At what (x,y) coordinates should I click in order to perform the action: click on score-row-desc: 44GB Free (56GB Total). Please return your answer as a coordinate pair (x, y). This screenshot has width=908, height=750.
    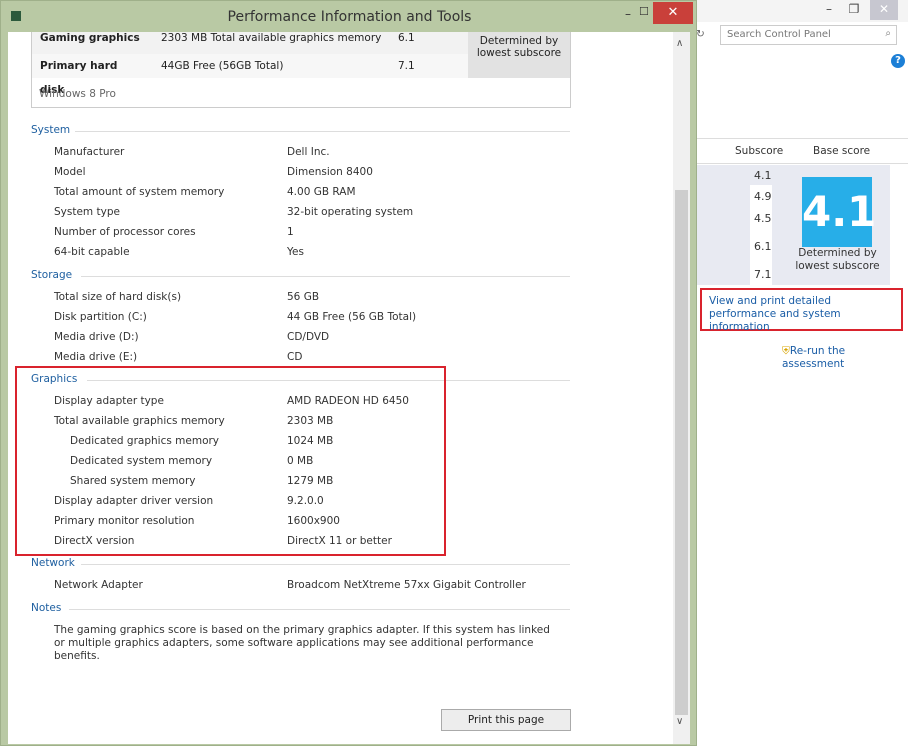
    Looking at the image, I should click on (271, 66).